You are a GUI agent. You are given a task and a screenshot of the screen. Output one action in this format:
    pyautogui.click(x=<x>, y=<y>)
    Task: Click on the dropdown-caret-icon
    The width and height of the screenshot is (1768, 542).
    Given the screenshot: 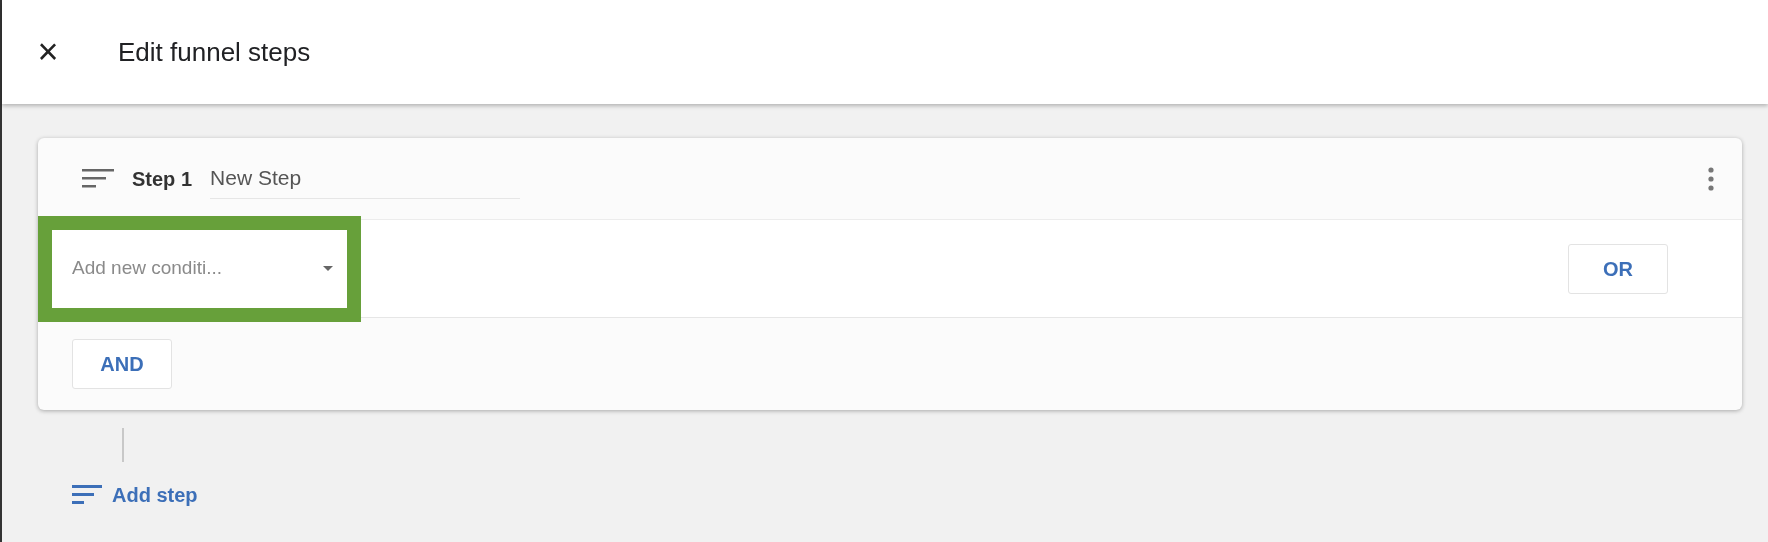 What is the action you would take?
    pyautogui.click(x=328, y=268)
    